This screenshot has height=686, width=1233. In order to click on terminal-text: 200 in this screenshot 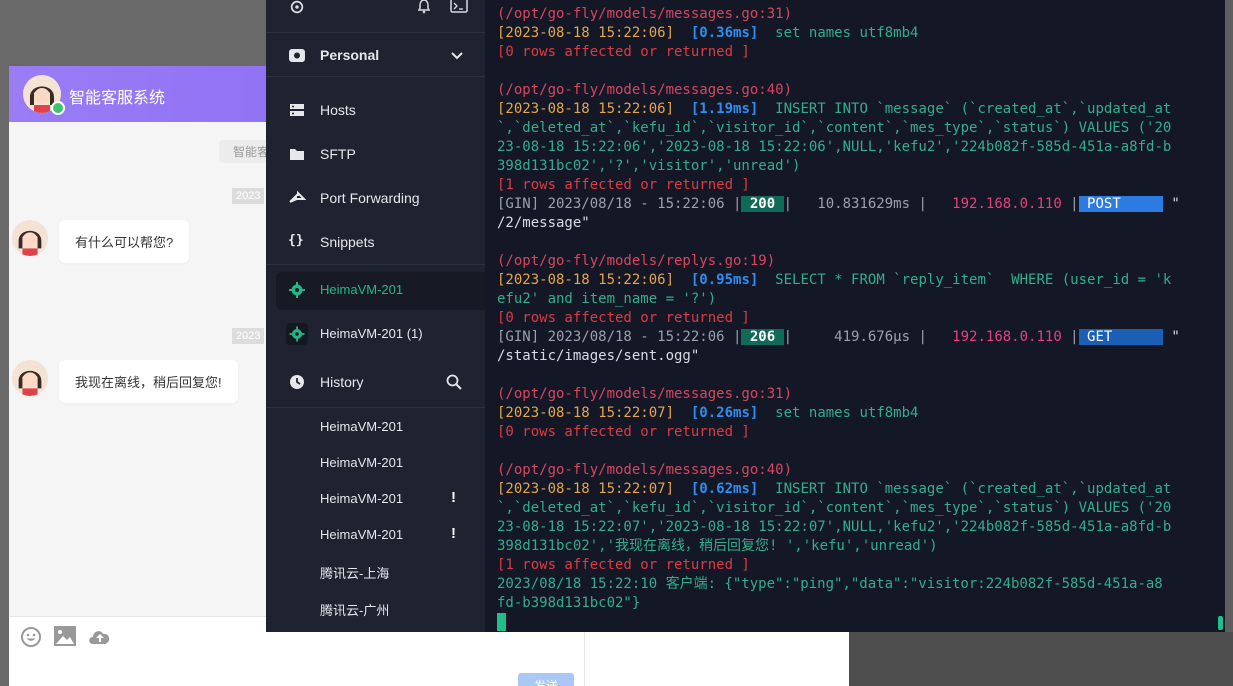, I will do `click(762, 204)`.